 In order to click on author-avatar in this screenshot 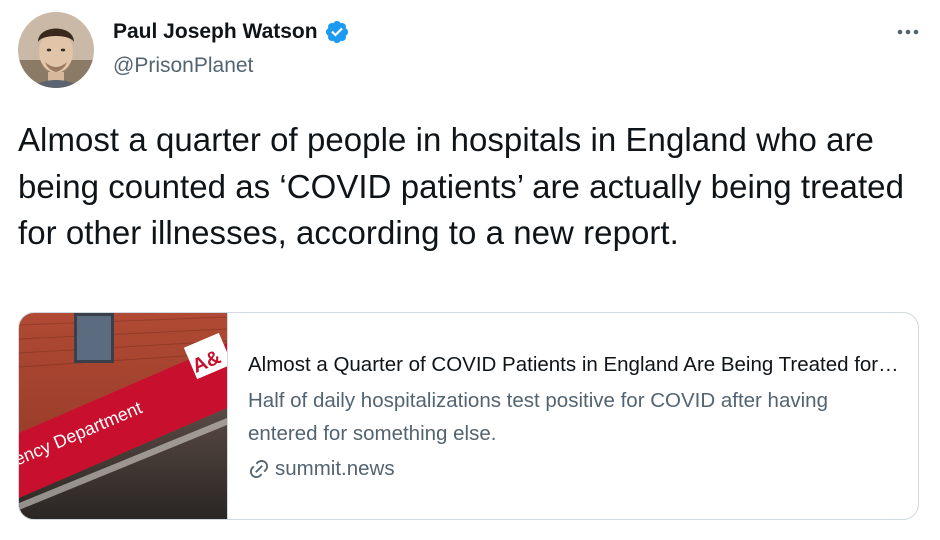, I will do `click(56, 50)`.